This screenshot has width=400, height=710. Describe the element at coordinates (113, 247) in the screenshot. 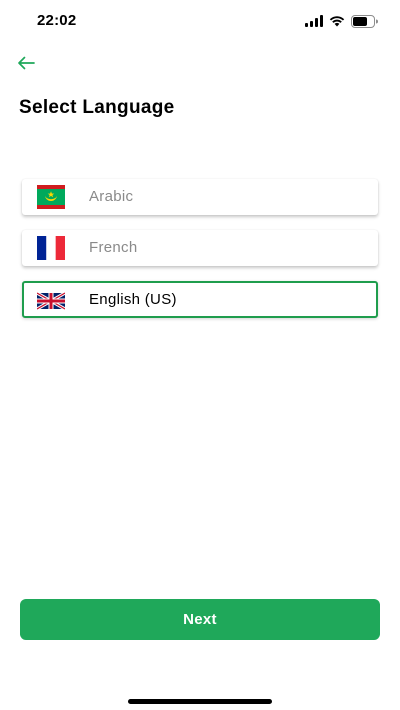

I see `language-label: French` at that location.